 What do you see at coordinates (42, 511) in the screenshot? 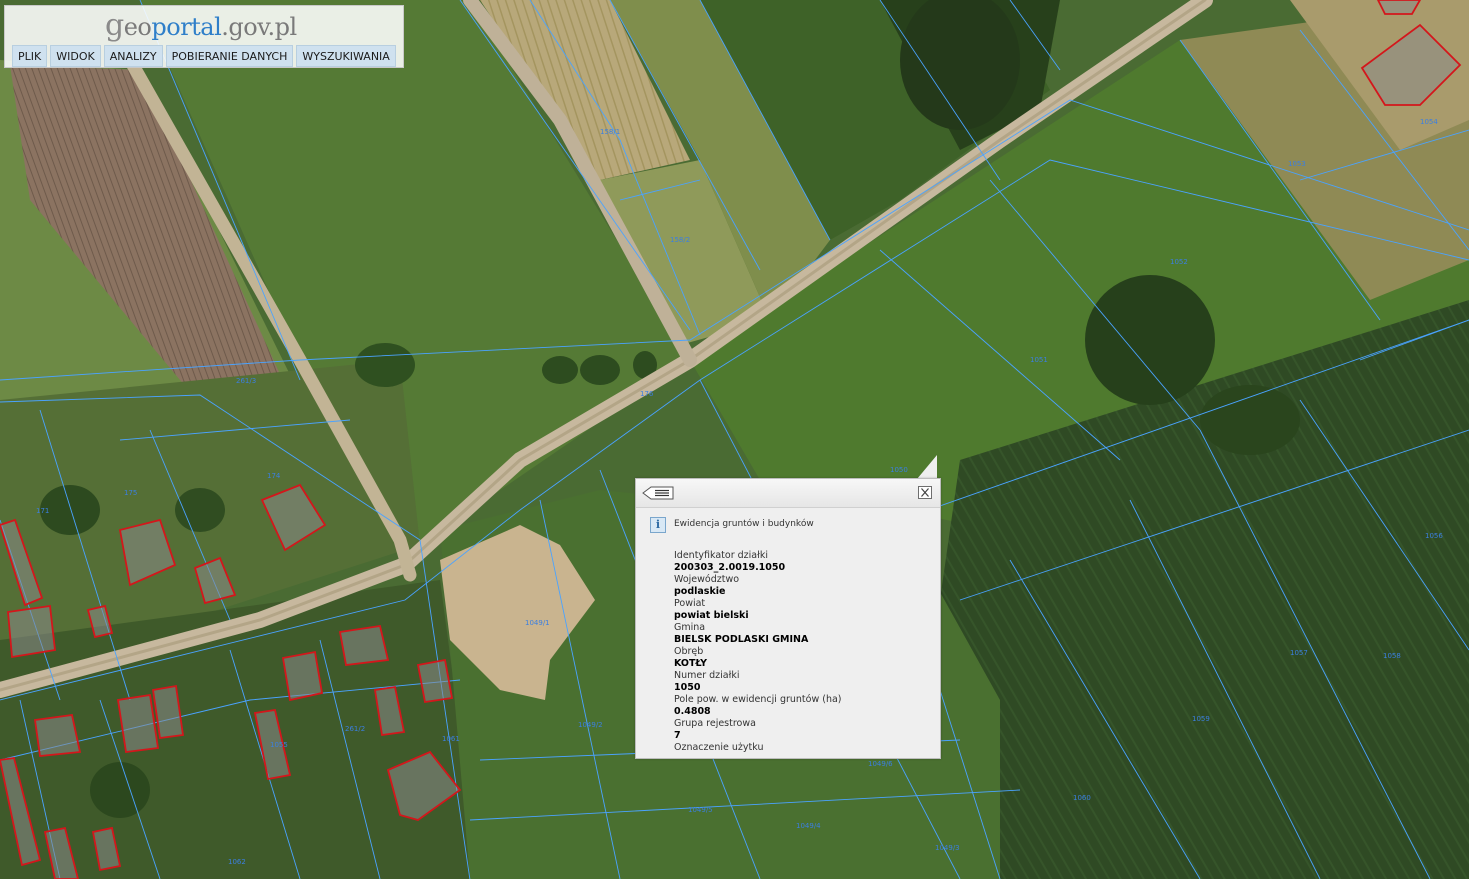
I see `svg-text: 171` at bounding box center [42, 511].